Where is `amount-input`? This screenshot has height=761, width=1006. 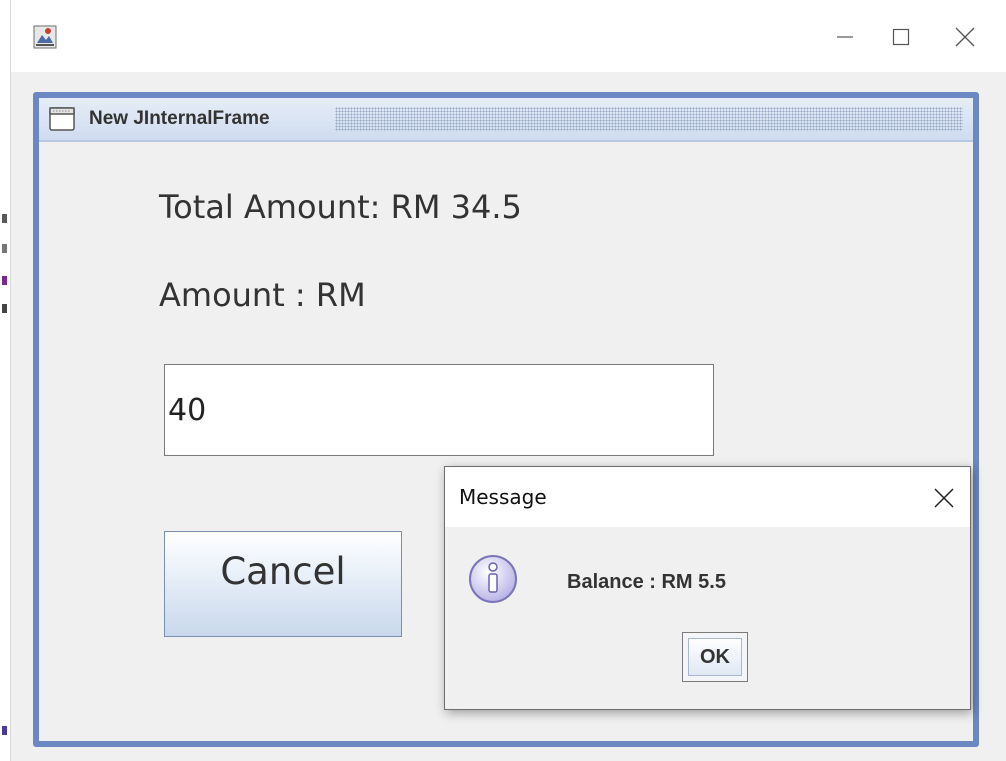
amount-input is located at coordinates (439, 410).